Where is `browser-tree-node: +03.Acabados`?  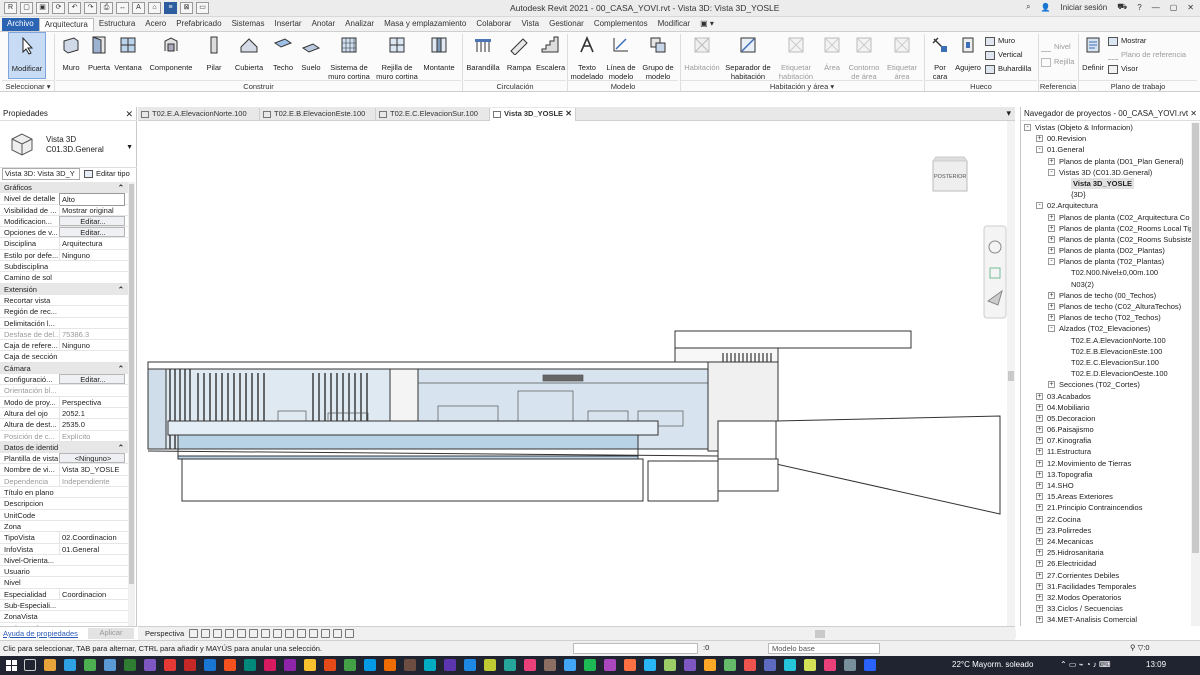
browser-tree-node: +03.Acabados is located at coordinates (1106, 396).